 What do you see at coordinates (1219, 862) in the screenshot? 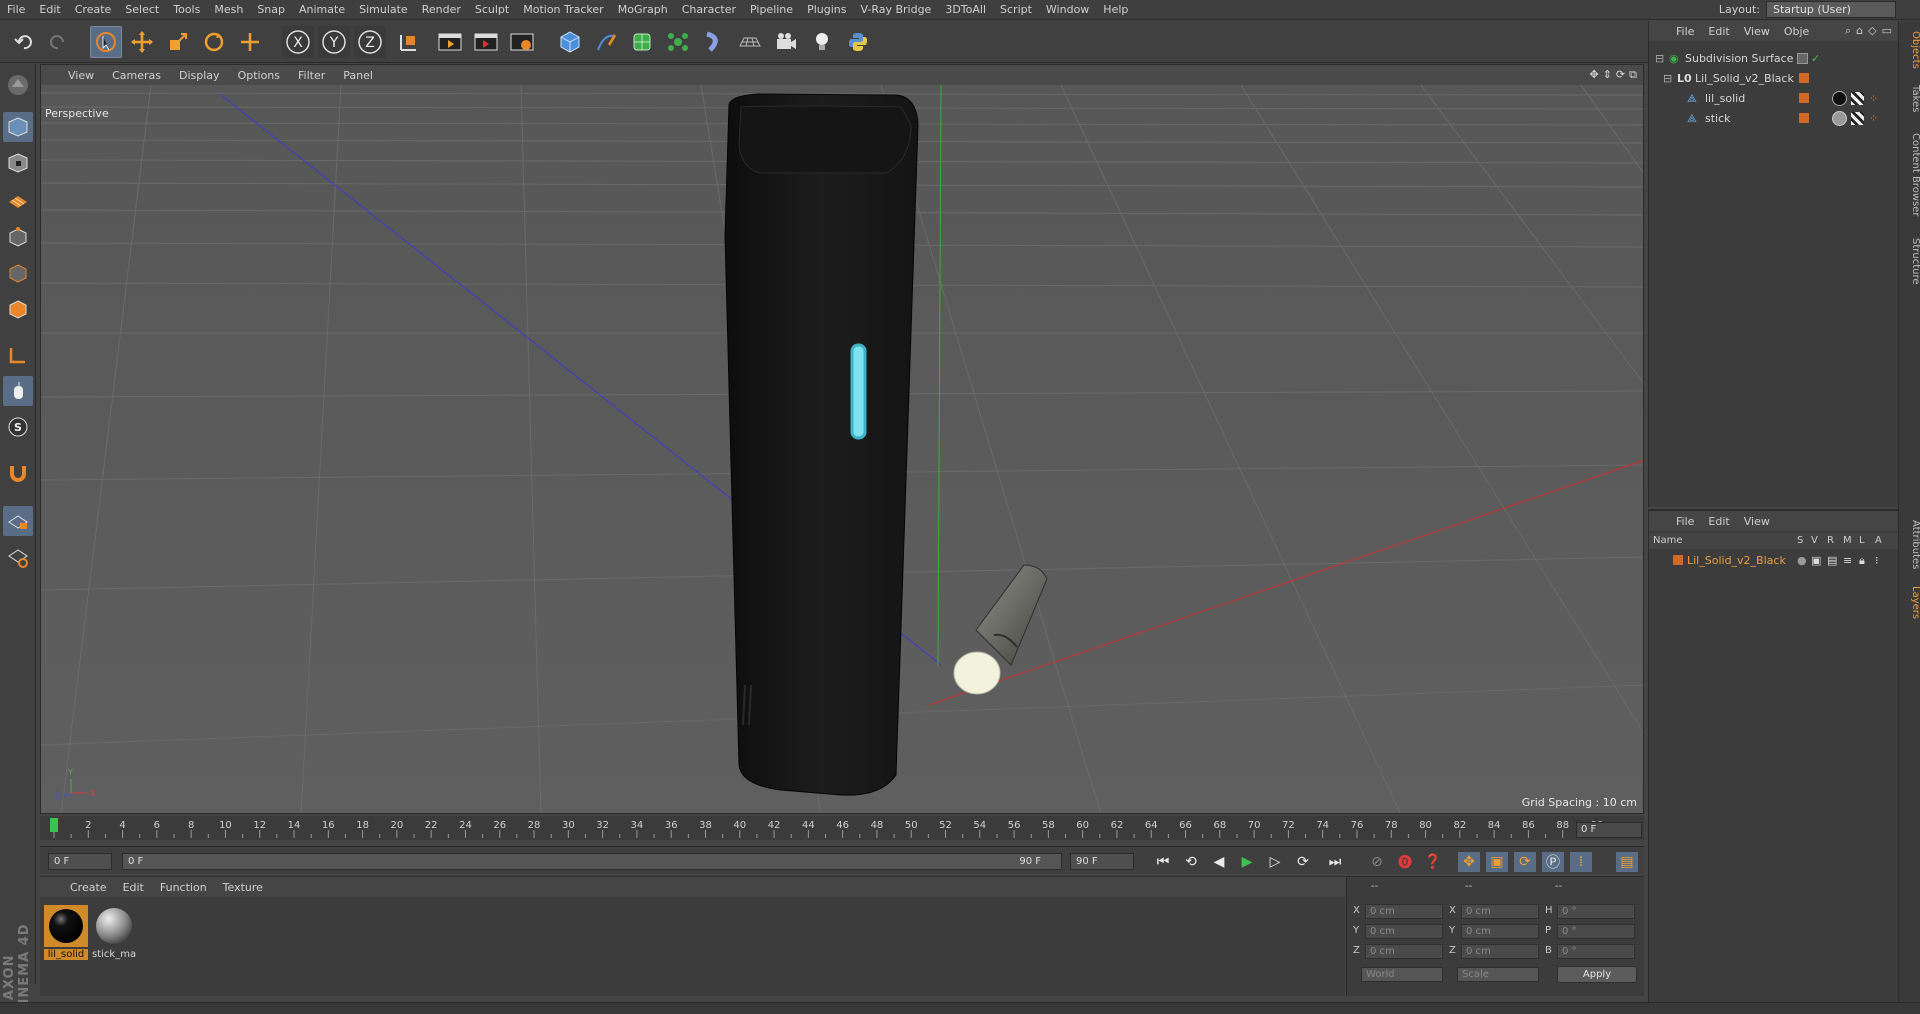
I see `previous-frame-icon: ◀` at bounding box center [1219, 862].